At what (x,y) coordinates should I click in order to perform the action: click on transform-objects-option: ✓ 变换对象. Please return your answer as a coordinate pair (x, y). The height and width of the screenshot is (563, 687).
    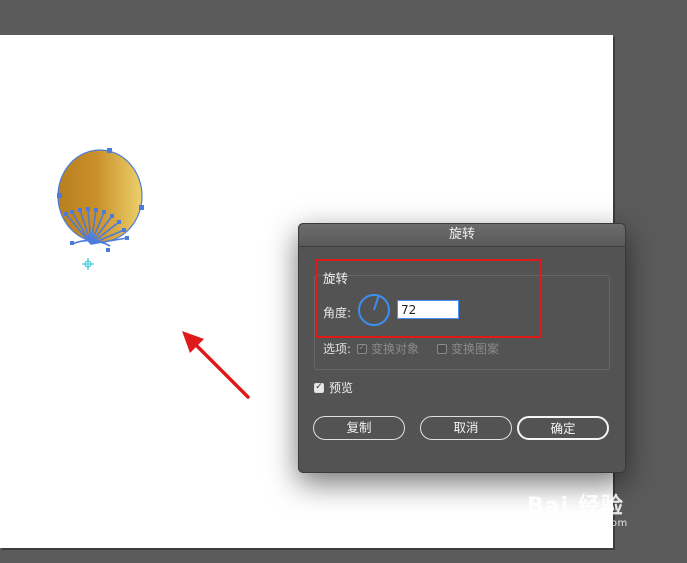
    Looking at the image, I should click on (388, 348).